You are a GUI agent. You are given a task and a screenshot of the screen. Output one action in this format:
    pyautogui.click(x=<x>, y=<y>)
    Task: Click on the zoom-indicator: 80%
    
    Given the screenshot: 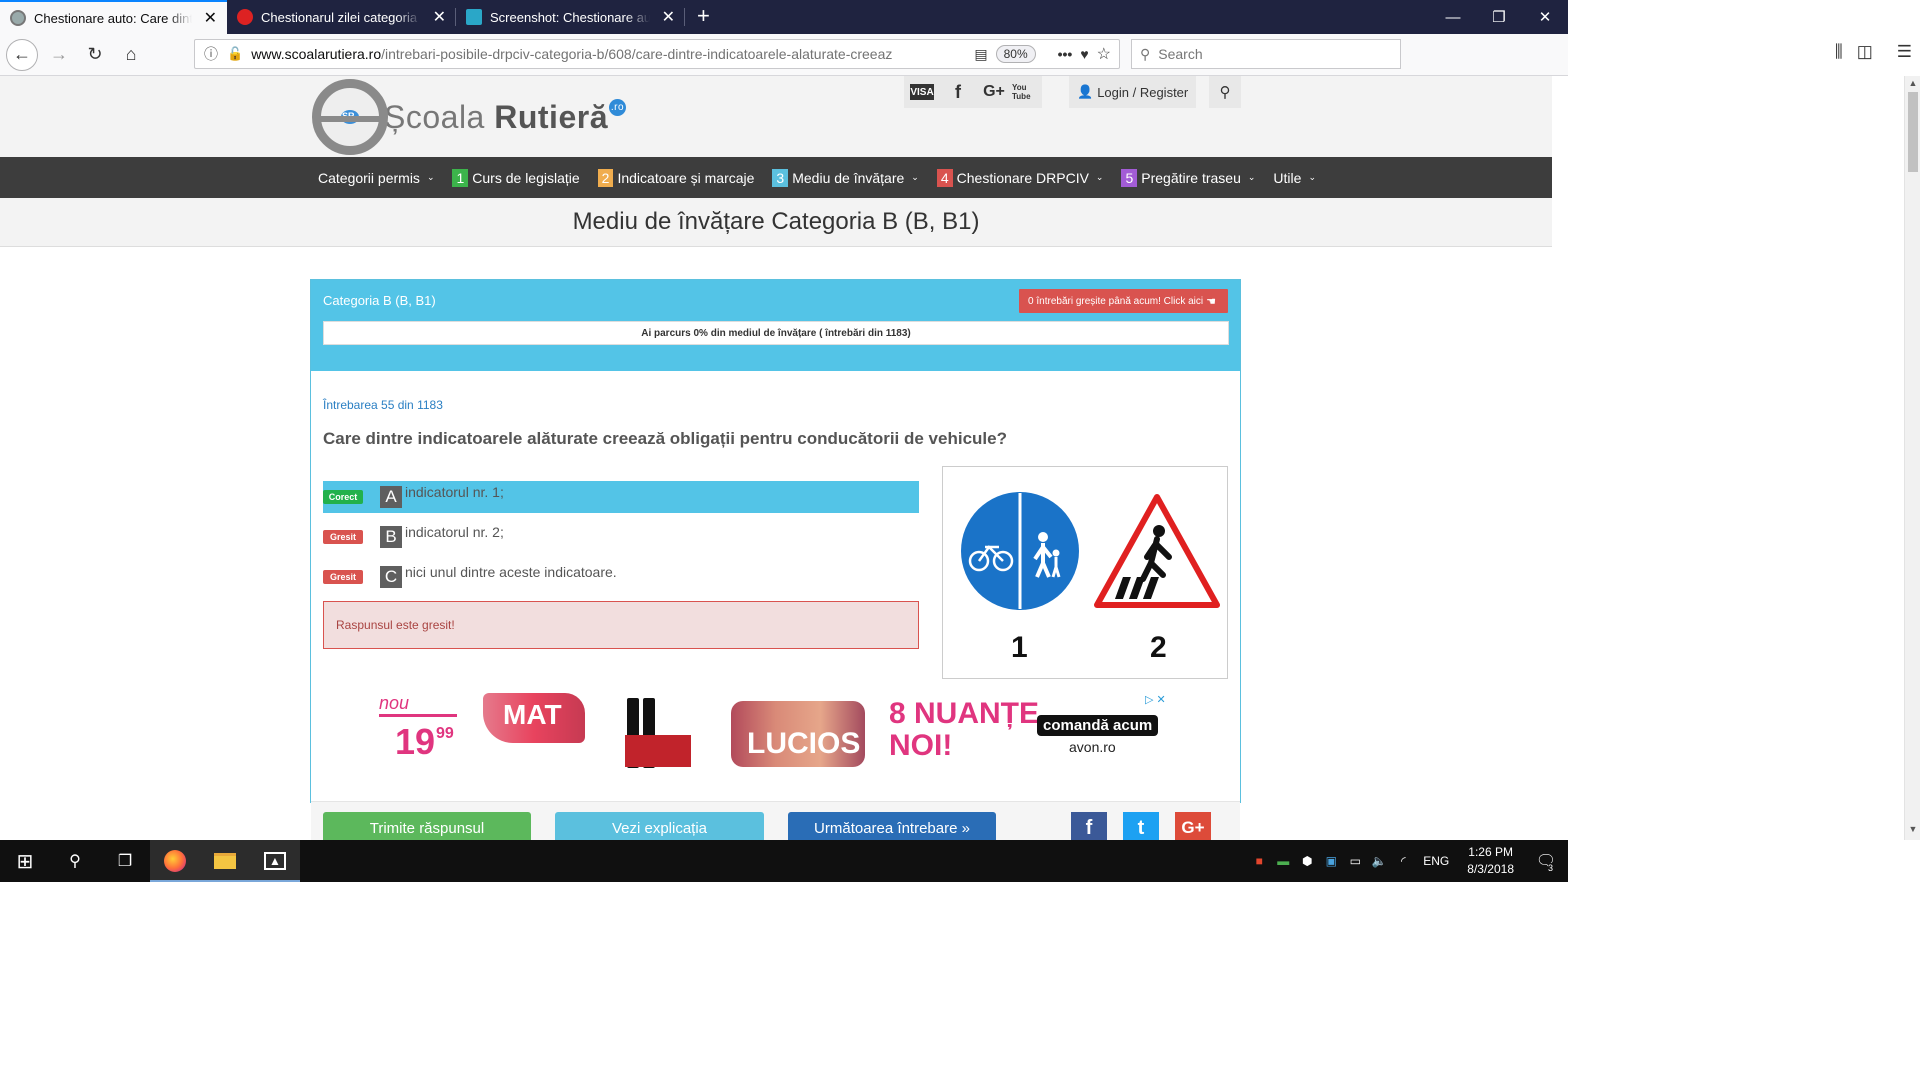 What is the action you would take?
    pyautogui.click(x=1015, y=54)
    